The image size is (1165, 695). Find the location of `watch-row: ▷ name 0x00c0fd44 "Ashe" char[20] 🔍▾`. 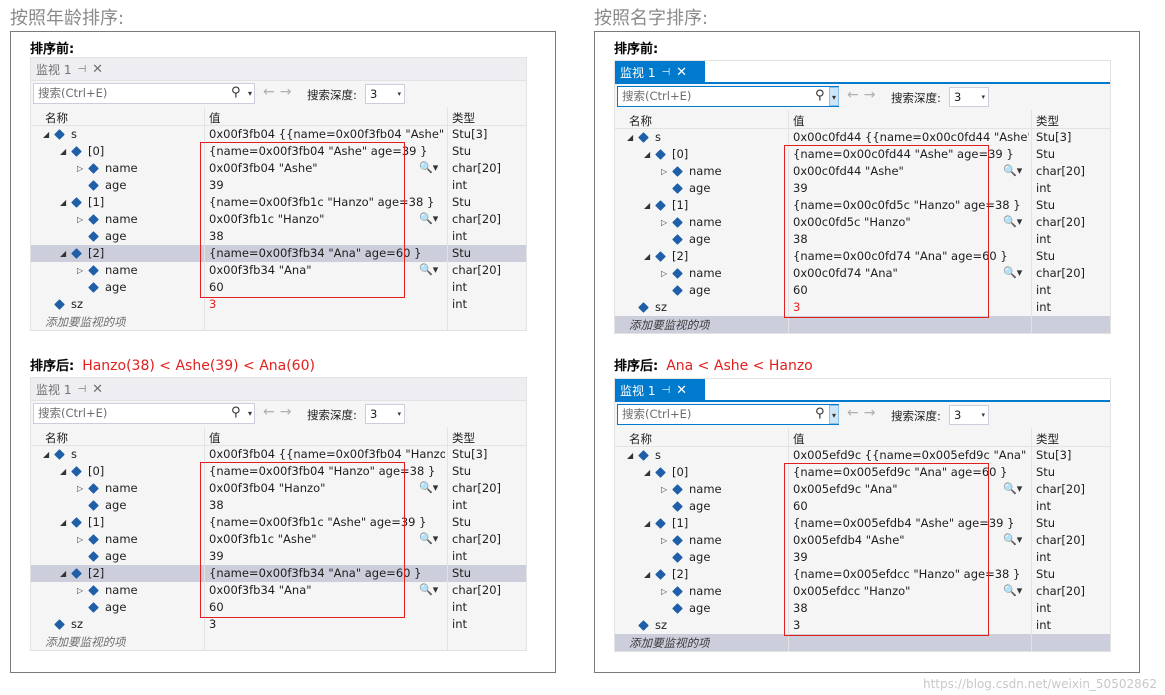

watch-row: ▷ name 0x00c0fd44 "Ashe" char[20] 🔍▾ is located at coordinates (862, 171).